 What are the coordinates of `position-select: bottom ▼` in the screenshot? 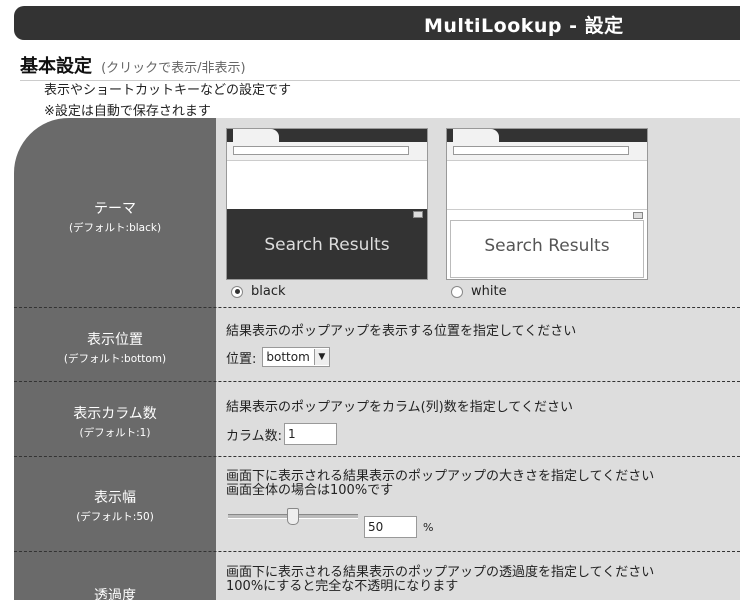 It's located at (296, 357).